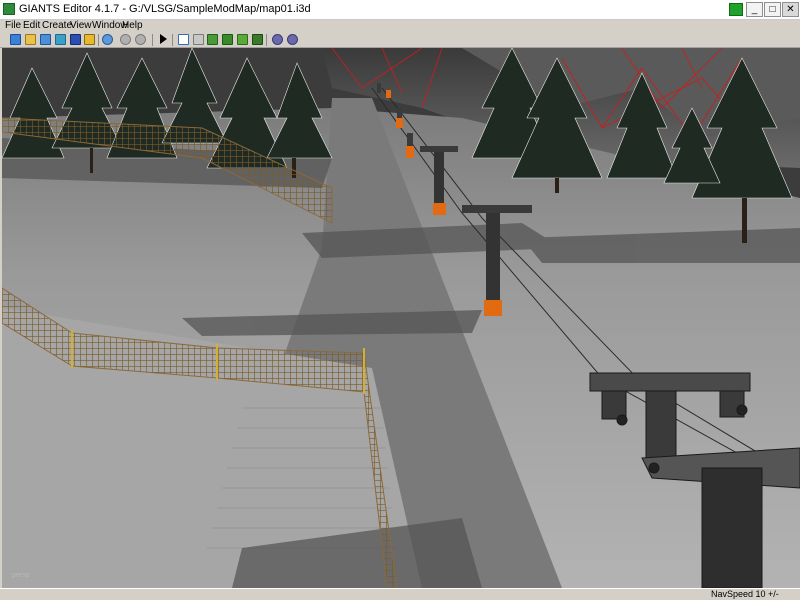  I want to click on toolbar, so click(400, 40).